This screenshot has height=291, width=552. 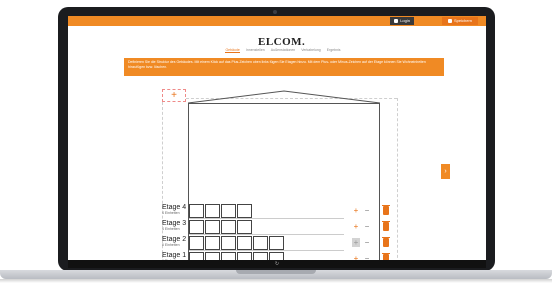 What do you see at coordinates (174, 95) in the screenshot?
I see `add-floor-button: +` at bounding box center [174, 95].